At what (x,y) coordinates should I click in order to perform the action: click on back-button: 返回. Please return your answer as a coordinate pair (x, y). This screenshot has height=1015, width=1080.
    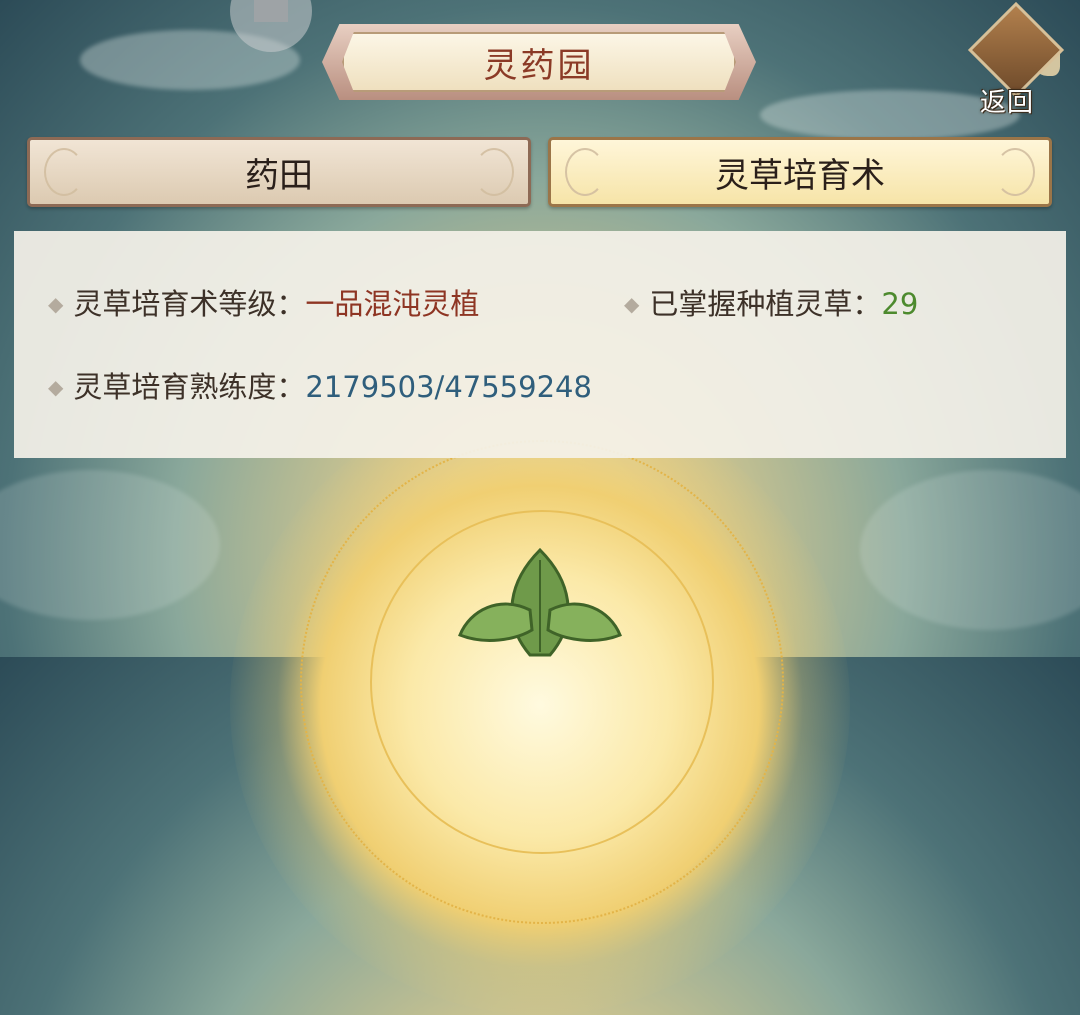
    Looking at the image, I should click on (1015, 59).